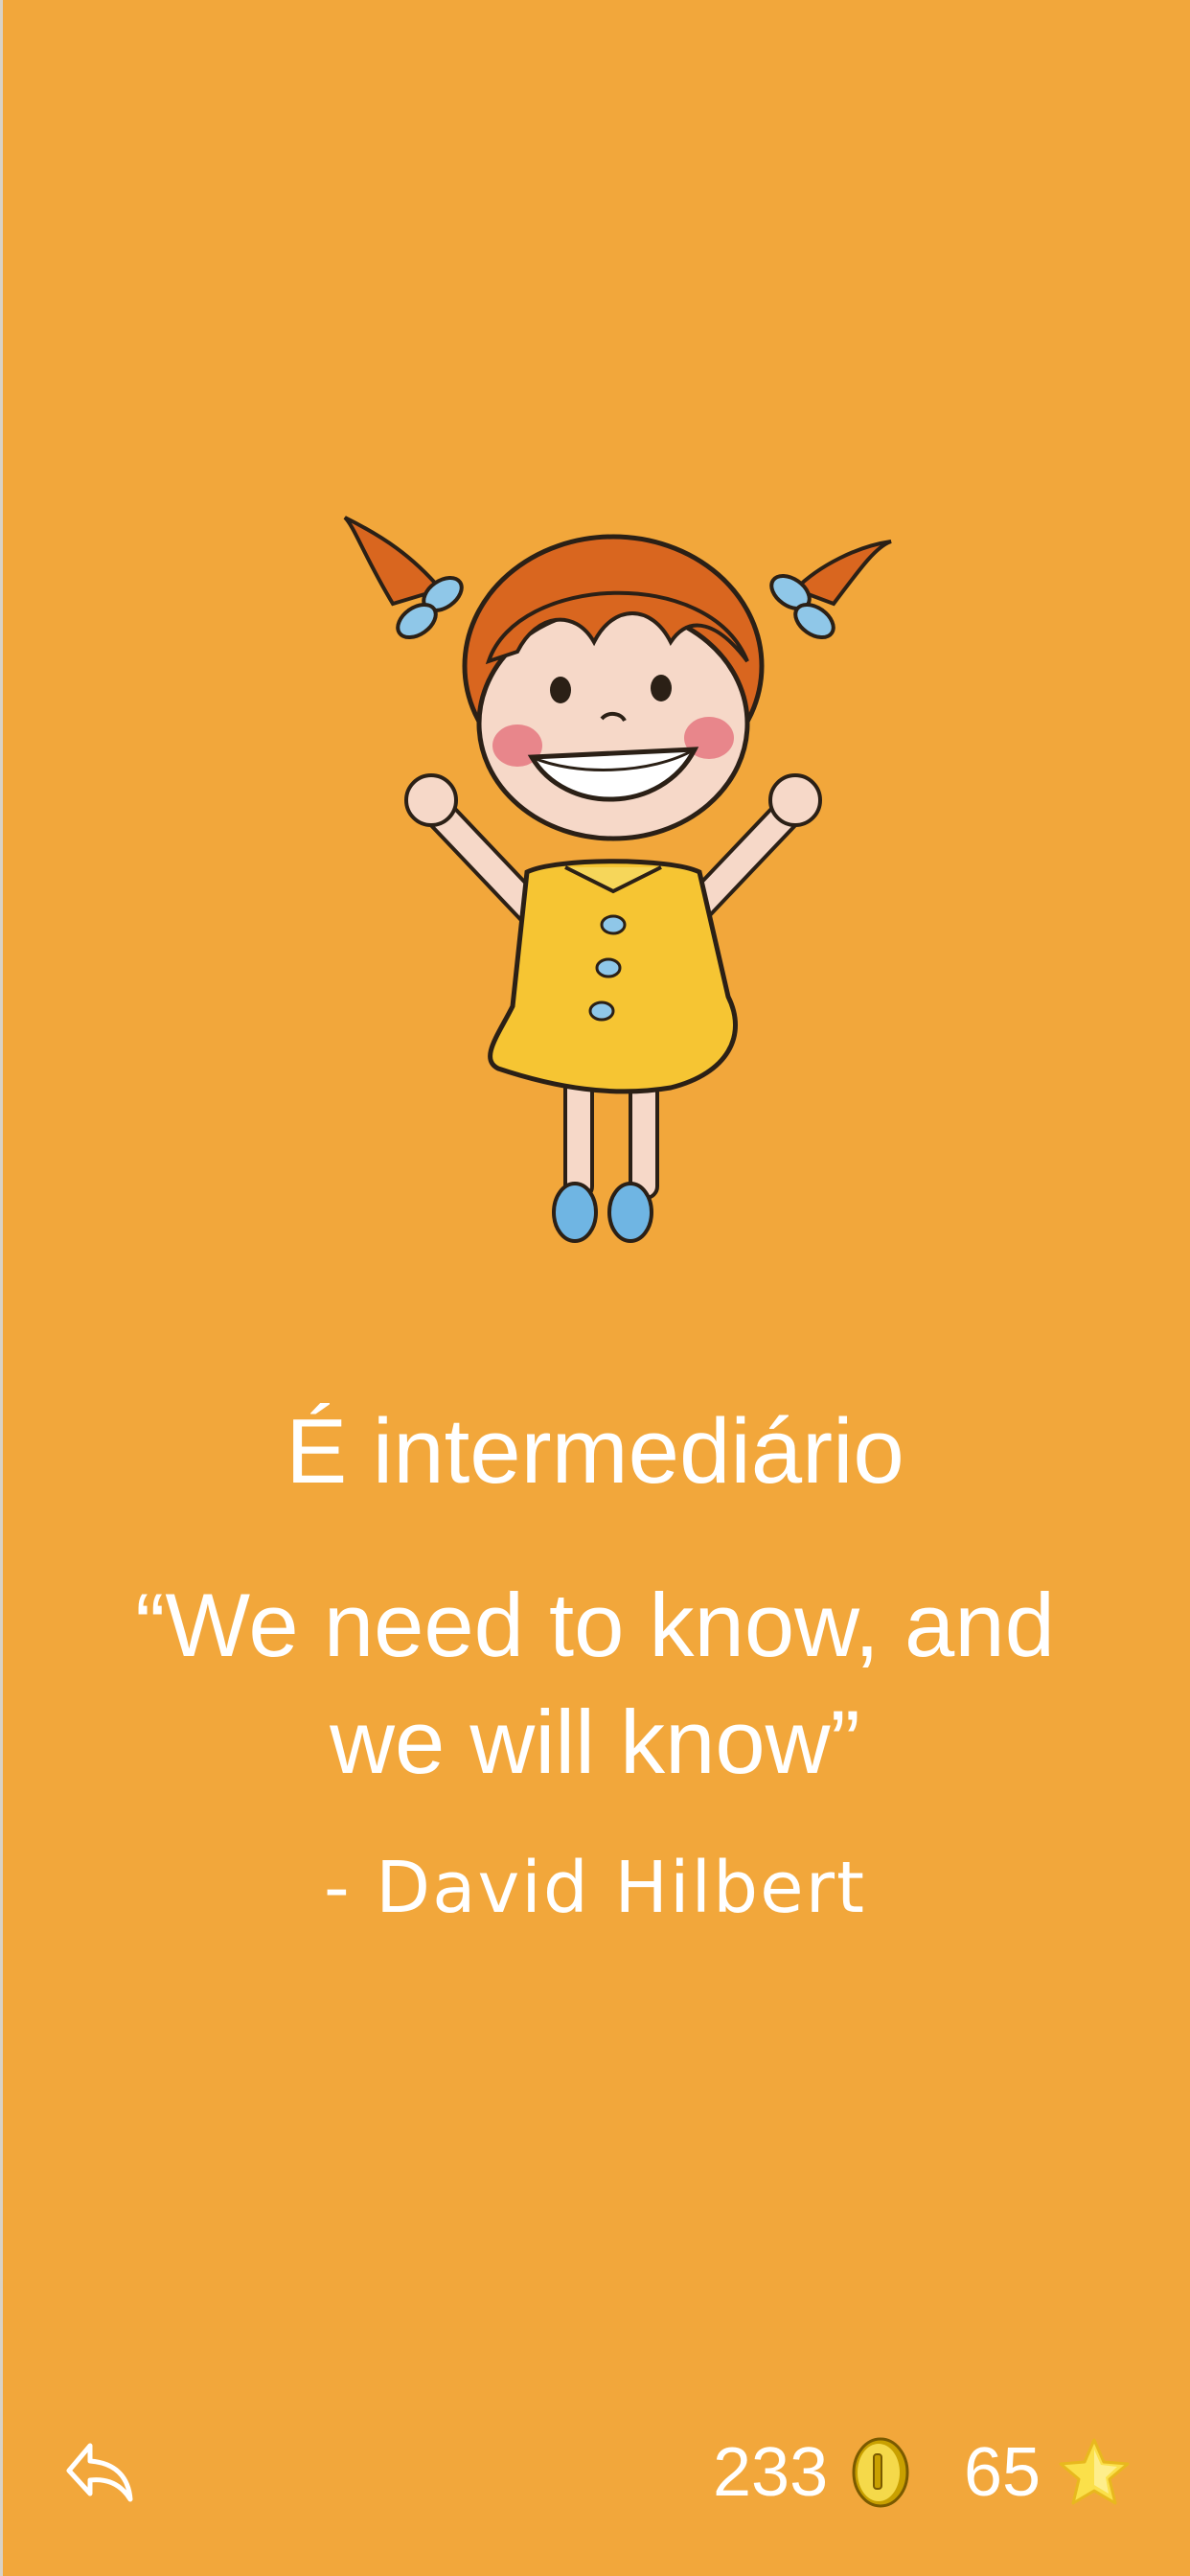 This screenshot has height=2576, width=1190. Describe the element at coordinates (1003, 2472) in the screenshot. I see `star-count: 65` at that location.